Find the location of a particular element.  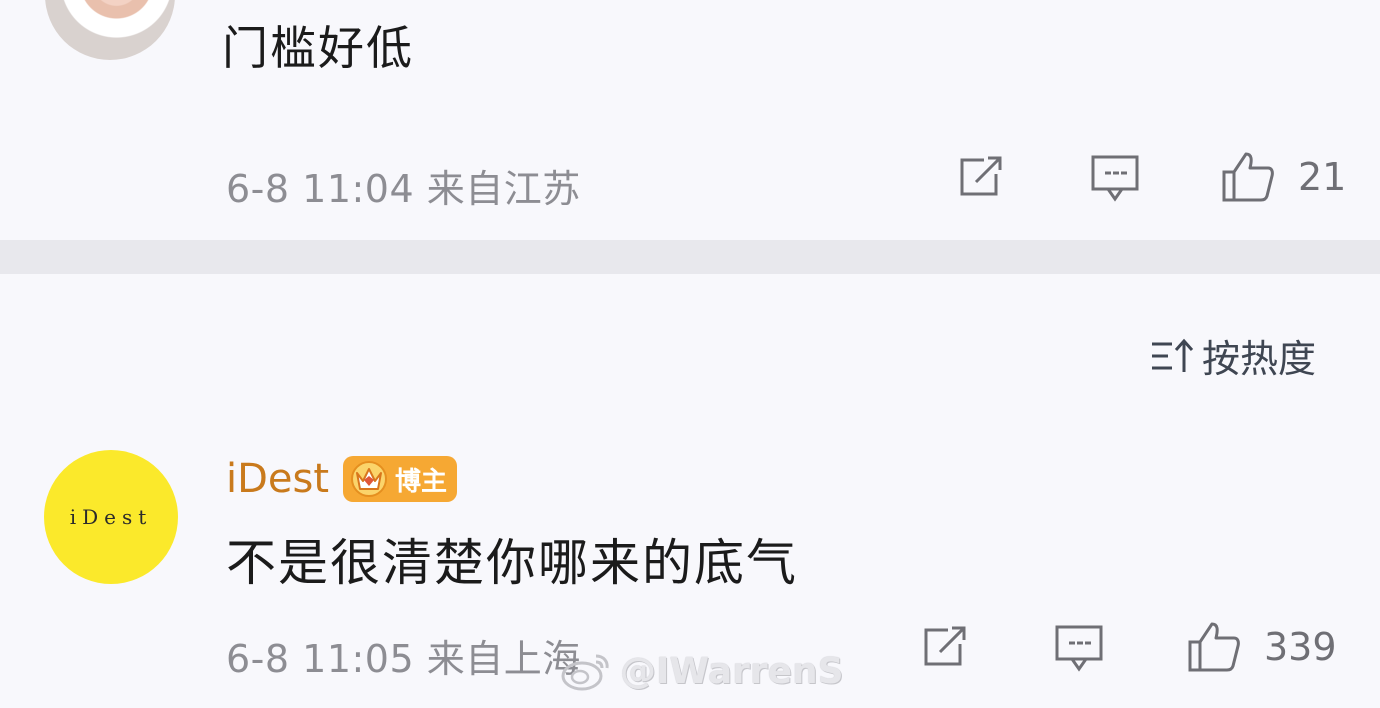

watermark: @IWarrenS is located at coordinates (702, 671).